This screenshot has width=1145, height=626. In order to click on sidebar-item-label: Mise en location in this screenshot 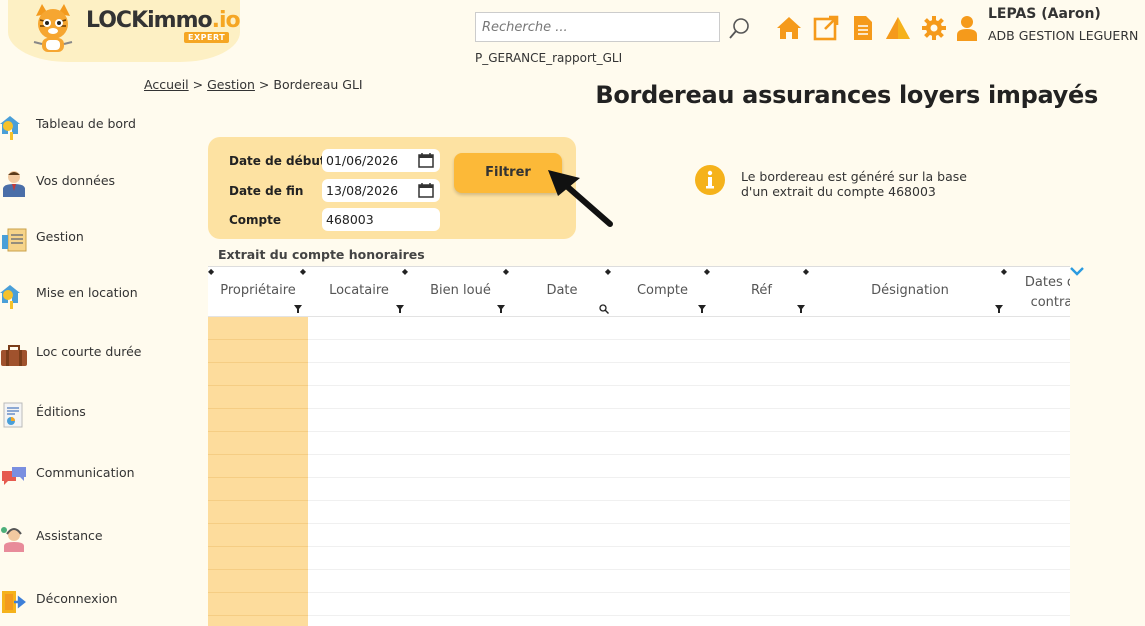, I will do `click(87, 292)`.